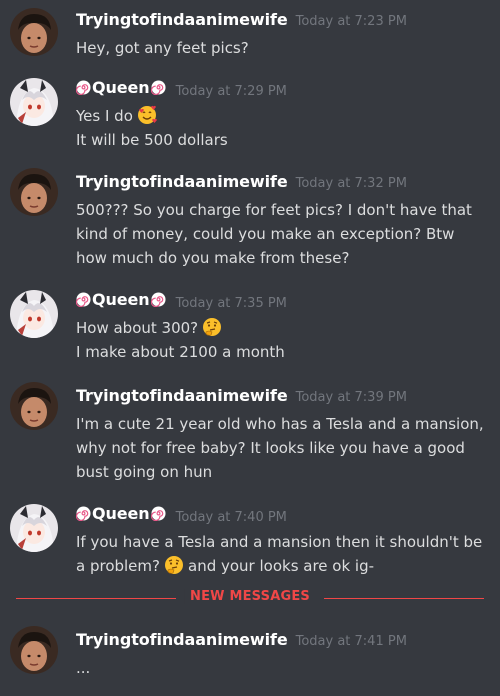  I want to click on message-text: I make about 2100 a month, so click(180, 352).